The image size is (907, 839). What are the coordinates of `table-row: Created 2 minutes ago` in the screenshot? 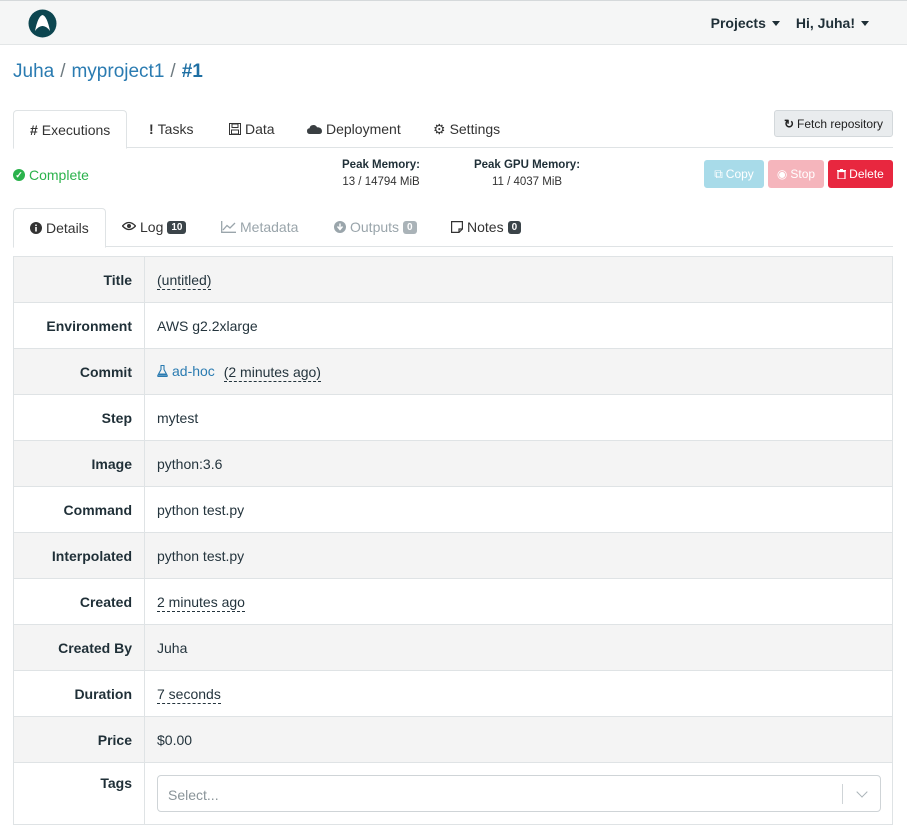 It's located at (453, 601).